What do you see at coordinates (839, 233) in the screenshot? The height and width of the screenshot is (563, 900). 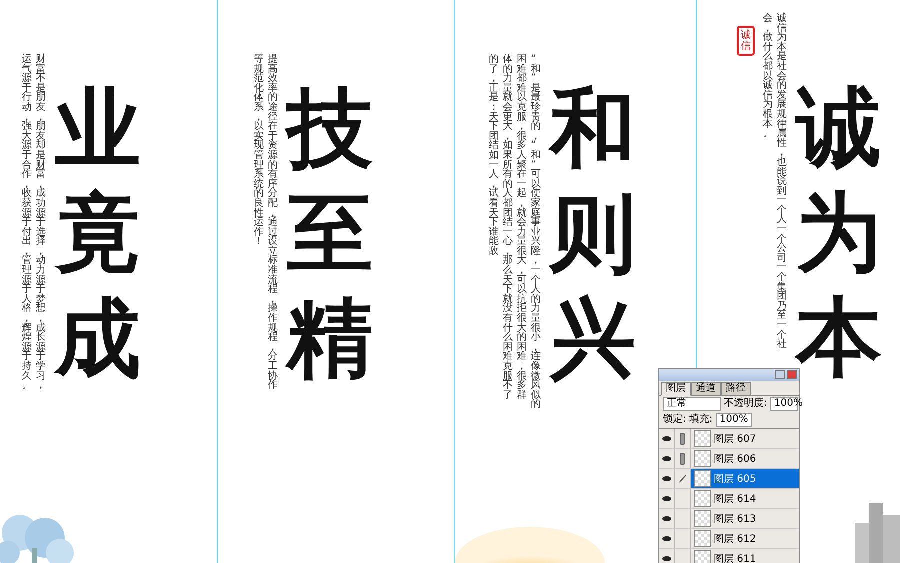 I see `calligraphy-title: 诚为本` at bounding box center [839, 233].